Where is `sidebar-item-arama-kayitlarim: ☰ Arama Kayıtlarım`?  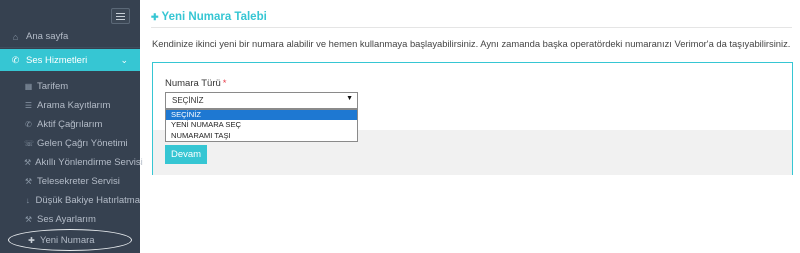
sidebar-item-arama-kayitlarim: ☰ Arama Kayıtlarım is located at coordinates (70, 105).